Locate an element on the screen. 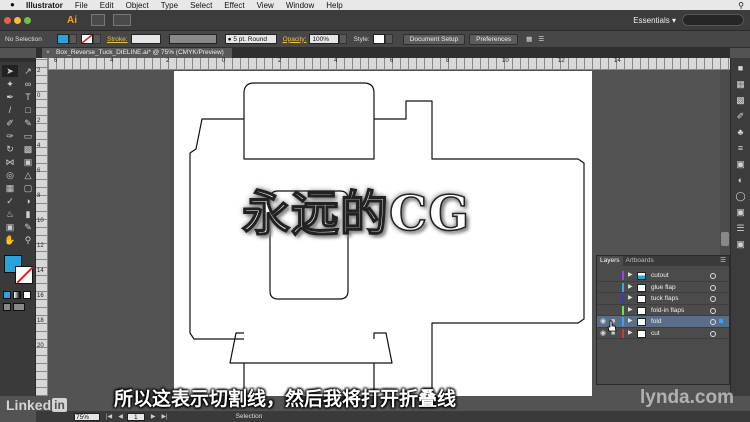  draw-normal-button is located at coordinates (7, 307).